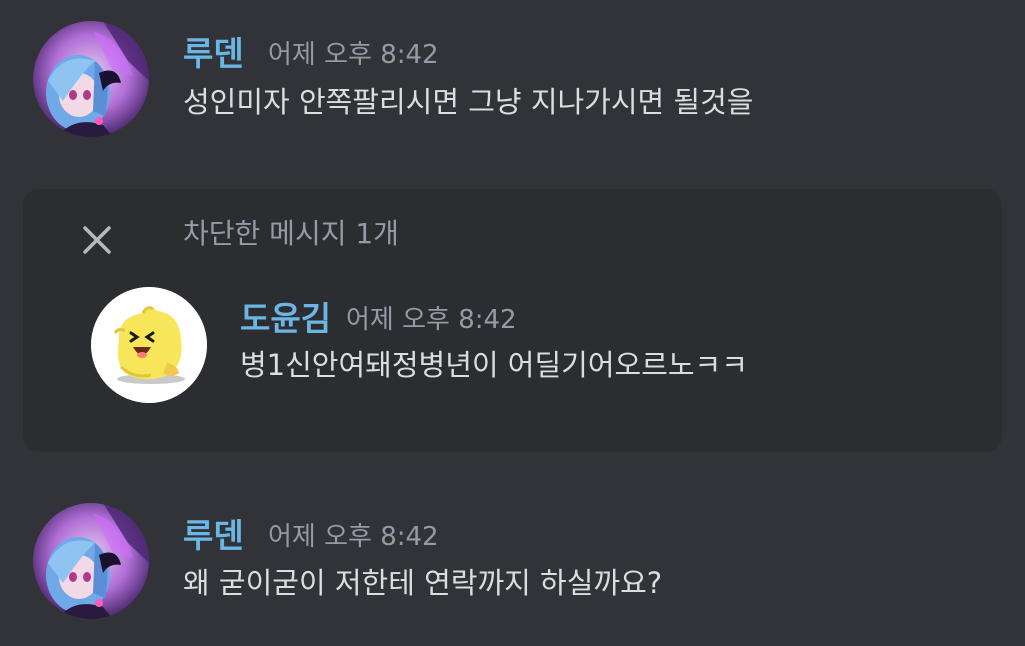 The height and width of the screenshot is (646, 1025). I want to click on yellow-creature-avatar-icon, so click(149, 345).